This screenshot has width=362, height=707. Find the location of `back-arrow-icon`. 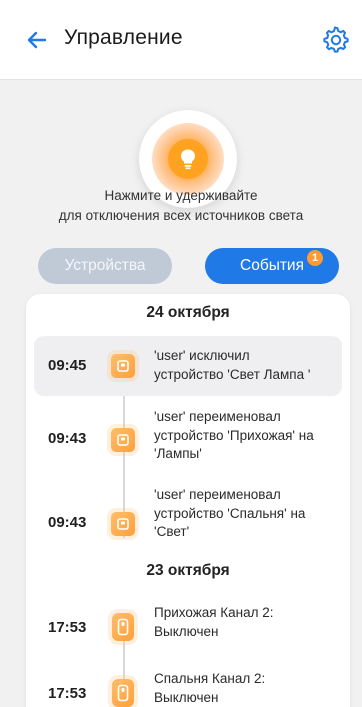

back-arrow-icon is located at coordinates (37, 40).